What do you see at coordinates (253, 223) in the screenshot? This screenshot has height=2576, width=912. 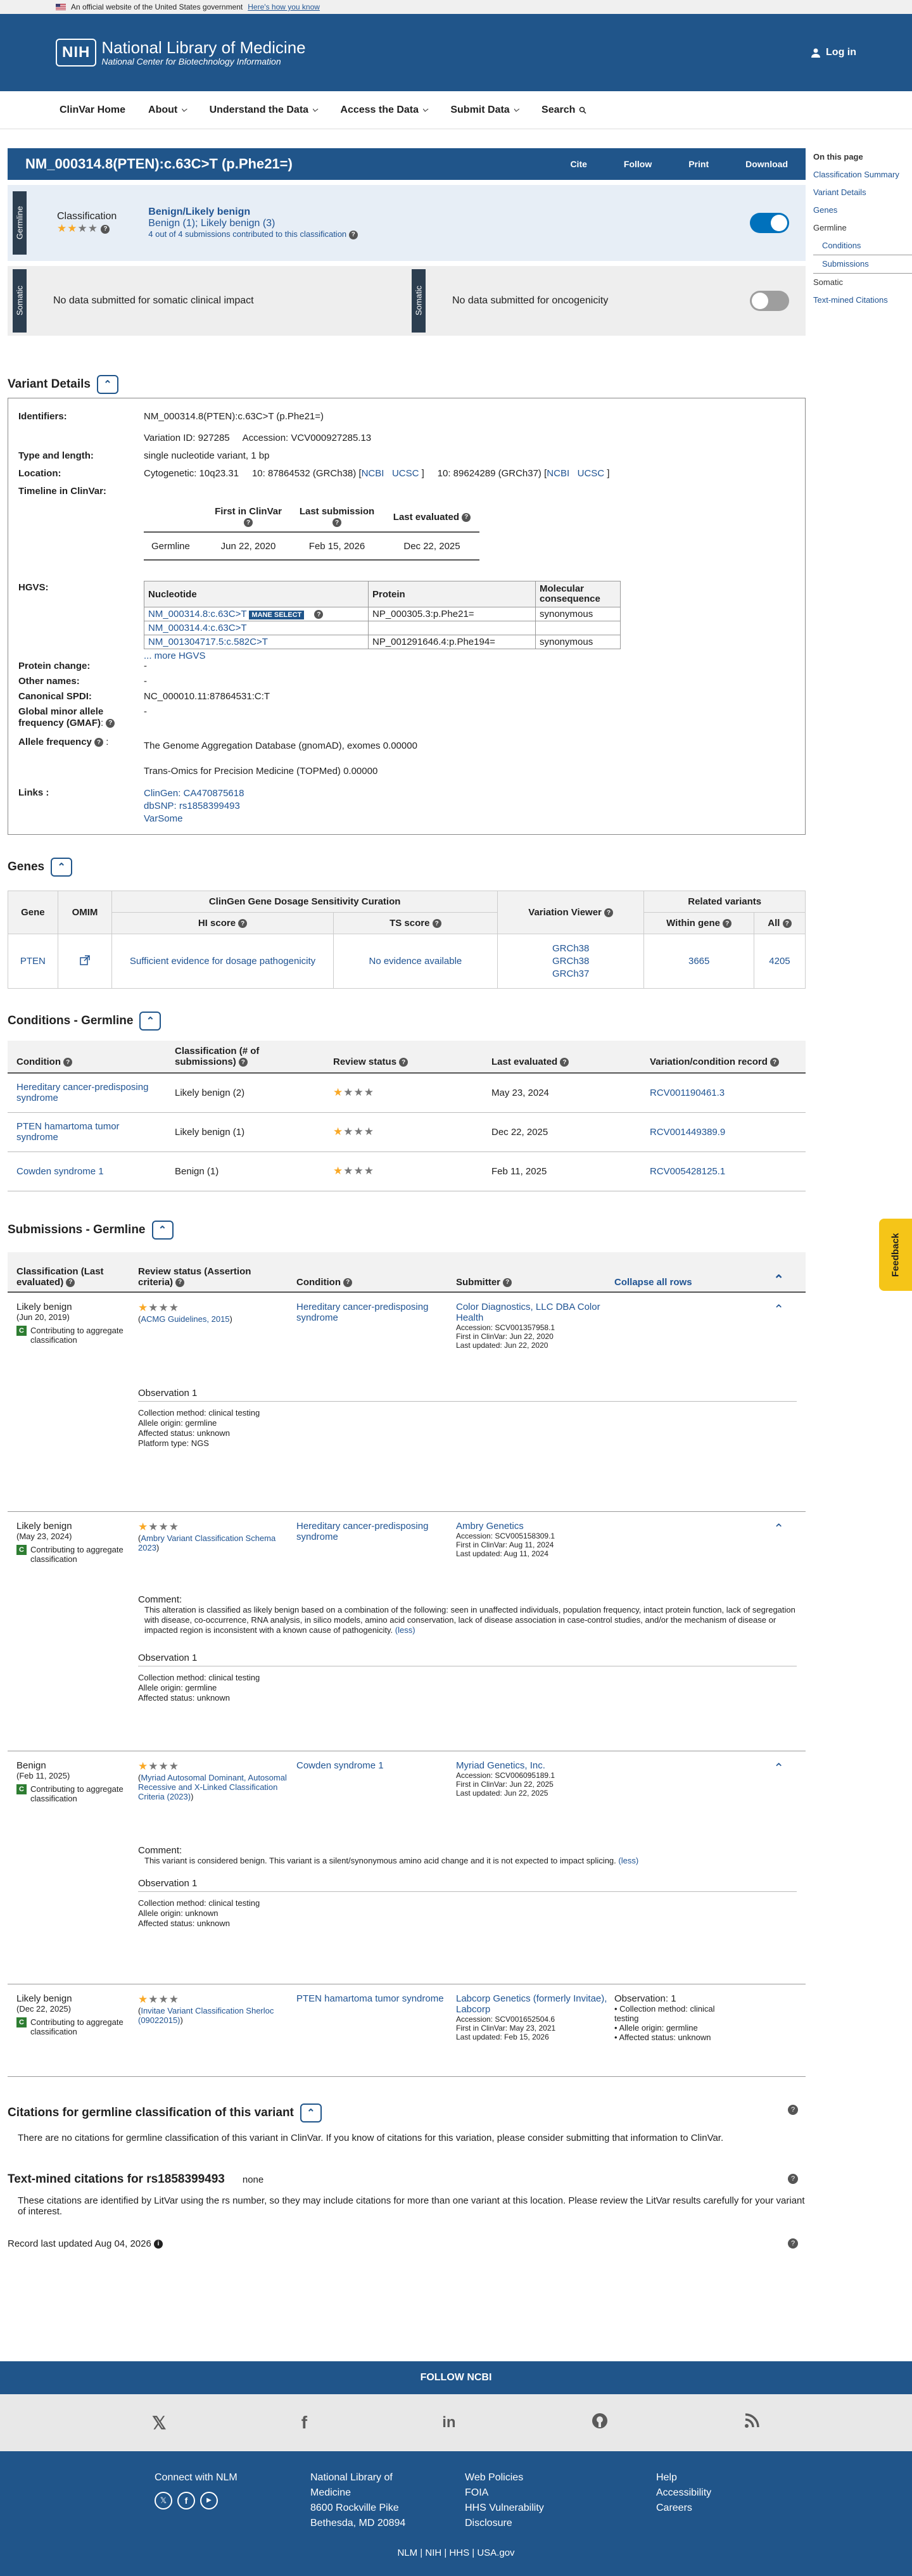 I see `classification-breakdown: Benign (1); Likely benign (3)` at bounding box center [253, 223].